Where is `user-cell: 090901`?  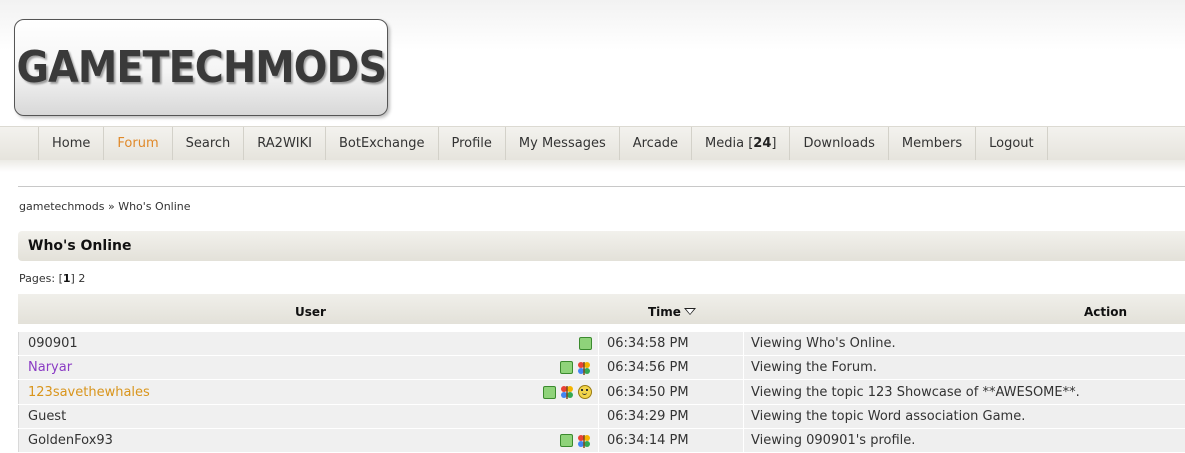
user-cell: 090901 is located at coordinates (308, 343).